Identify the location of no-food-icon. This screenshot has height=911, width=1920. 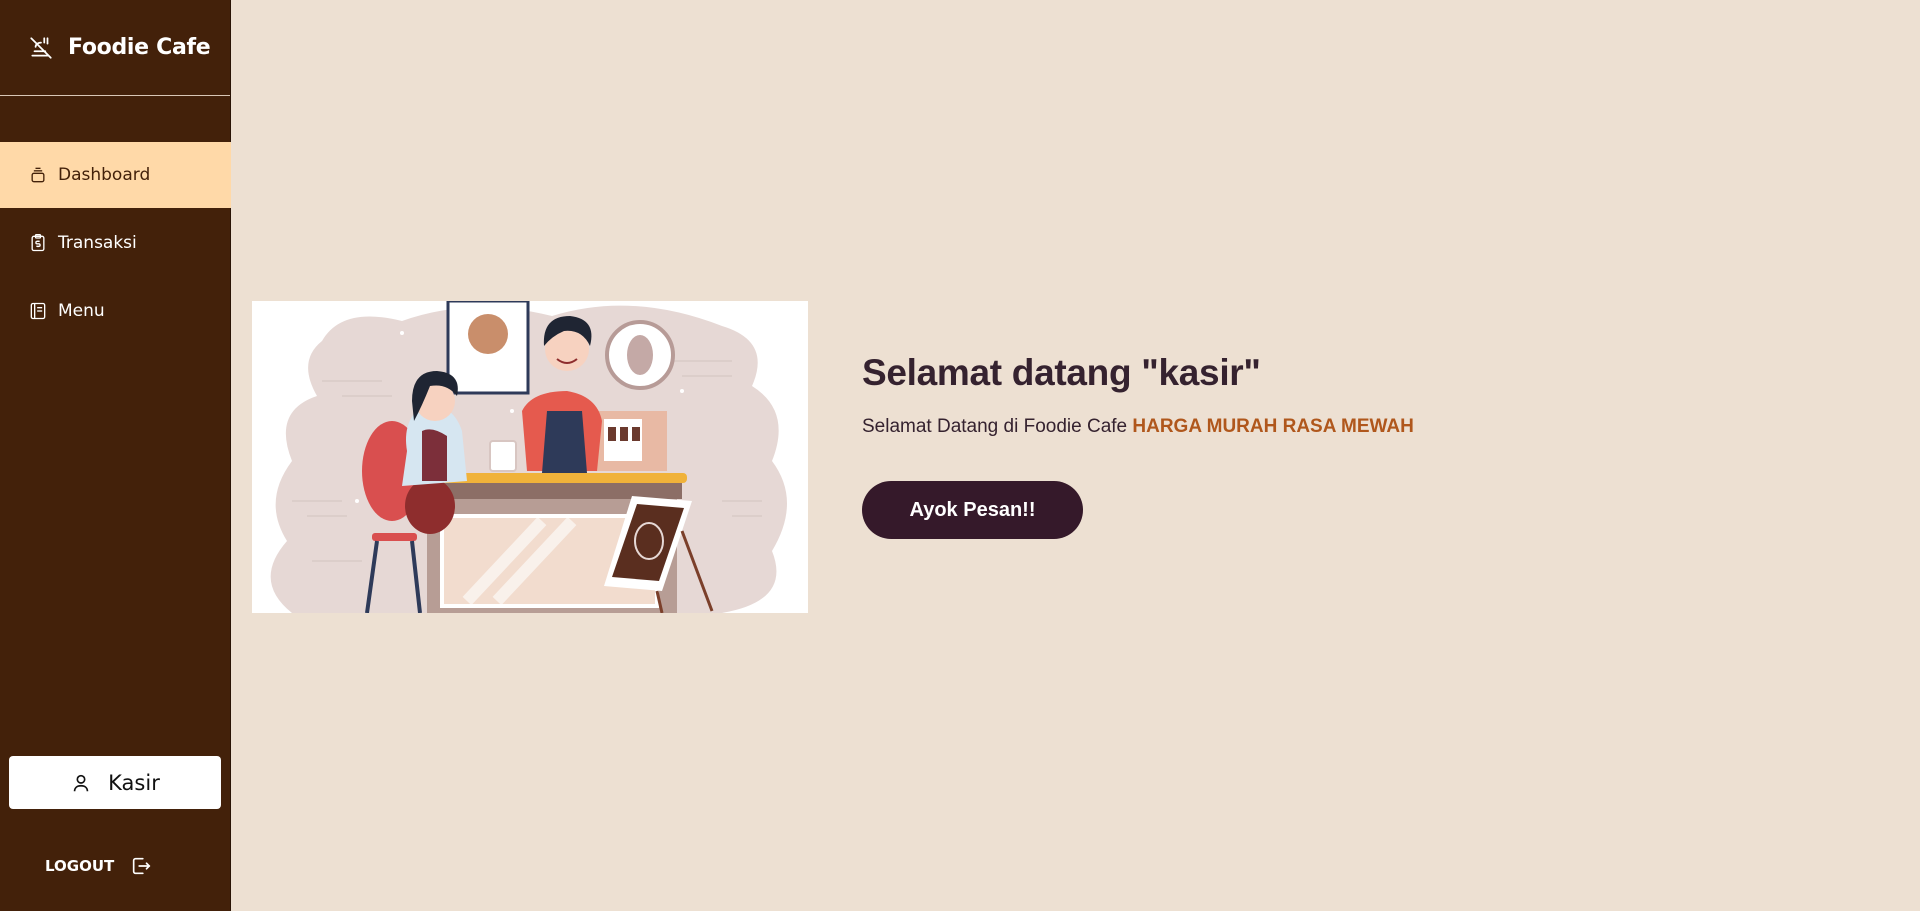
(41, 47).